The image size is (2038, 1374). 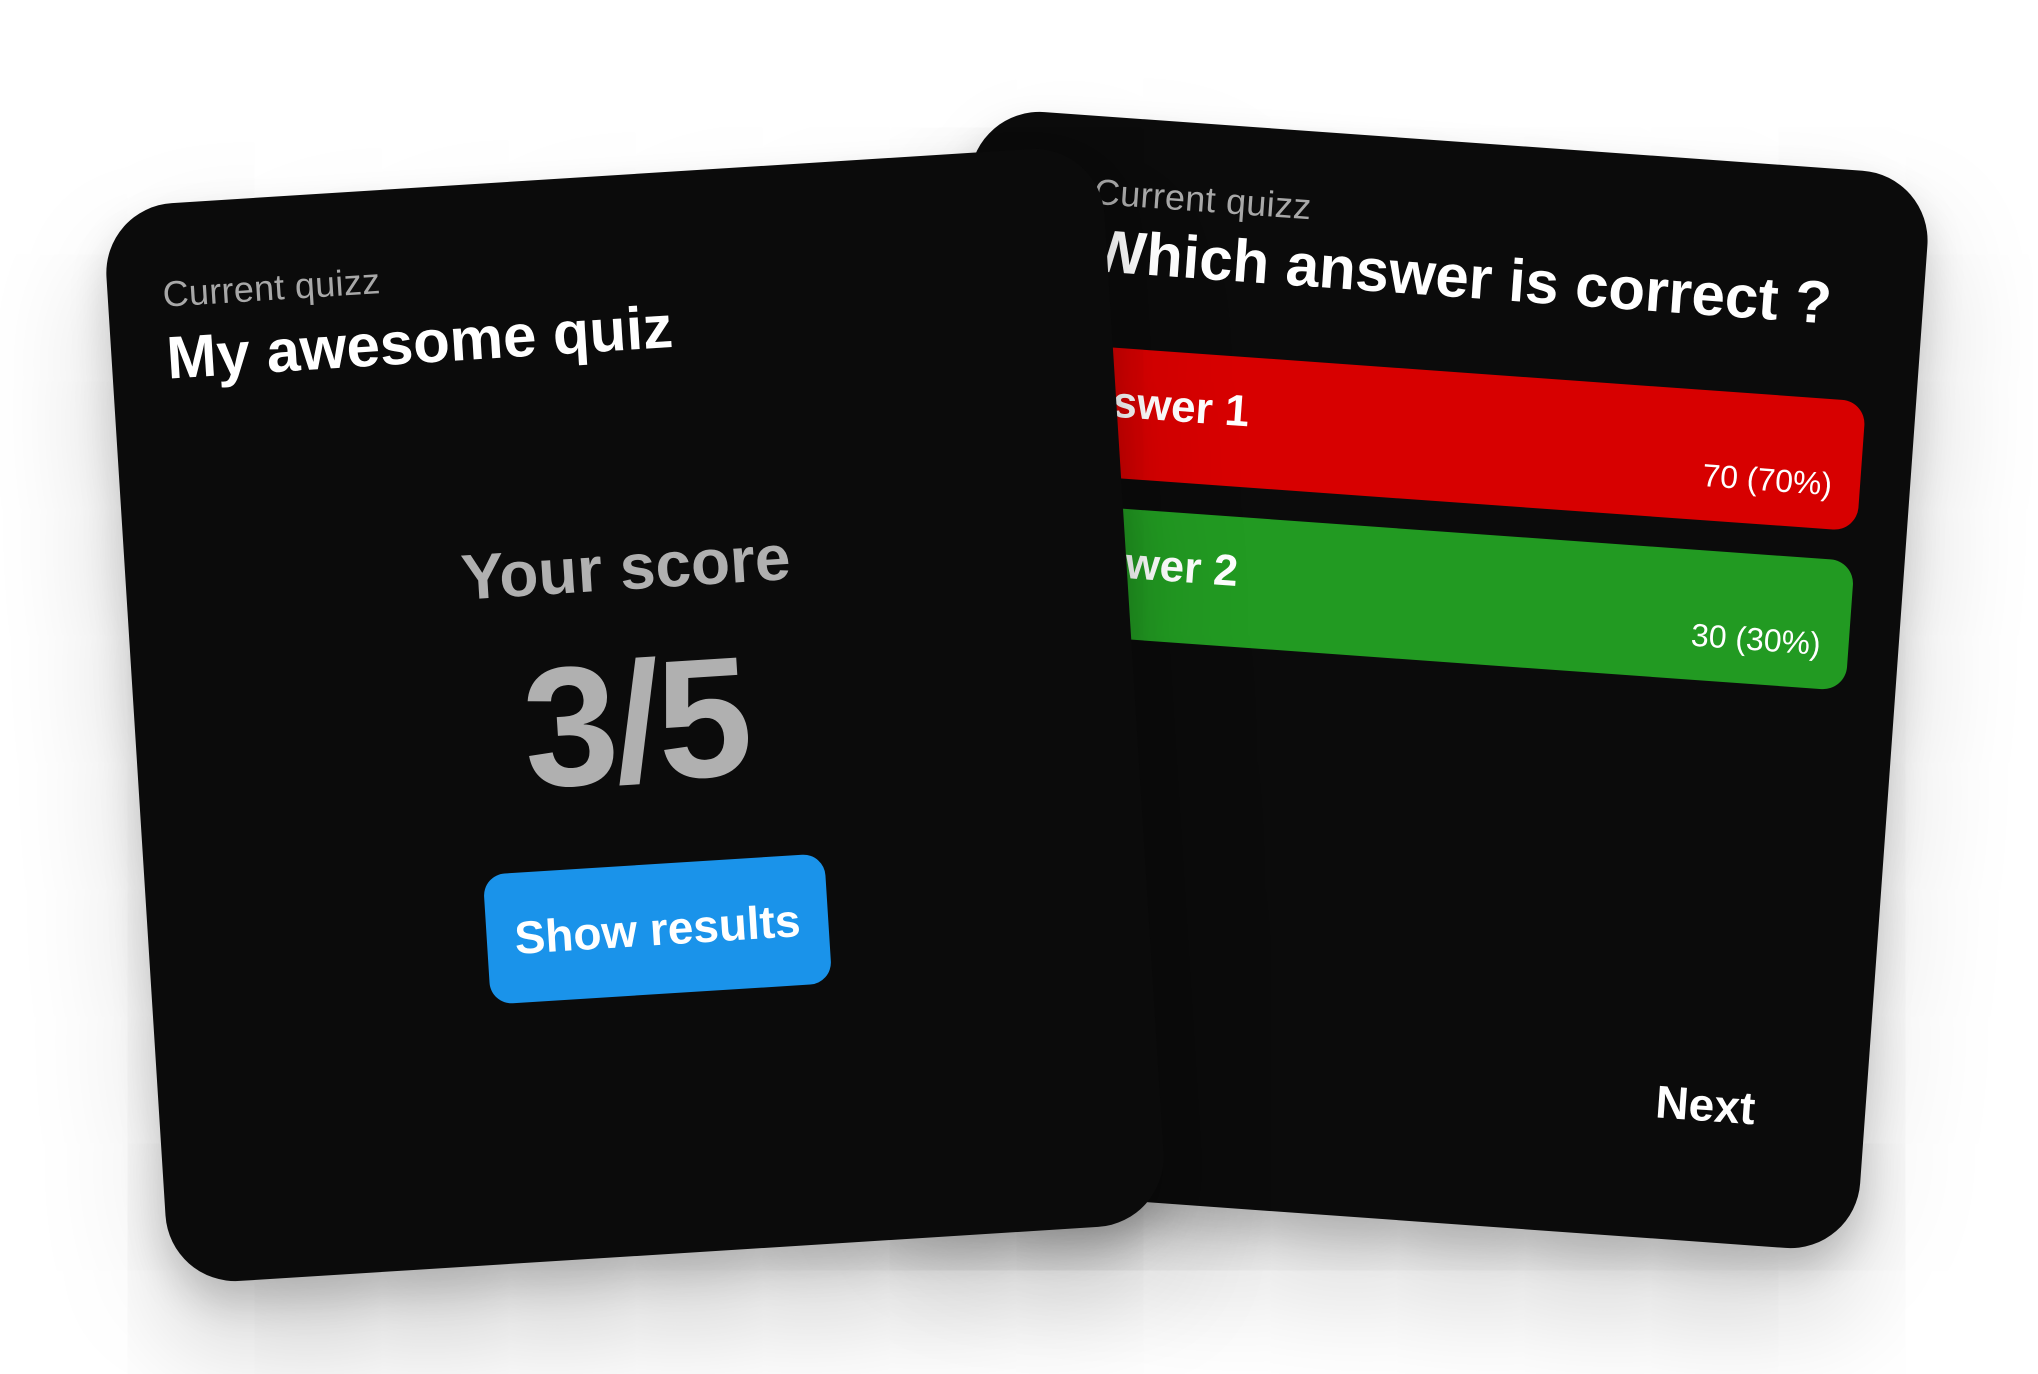 I want to click on next-button: Next, so click(x=1705, y=1104).